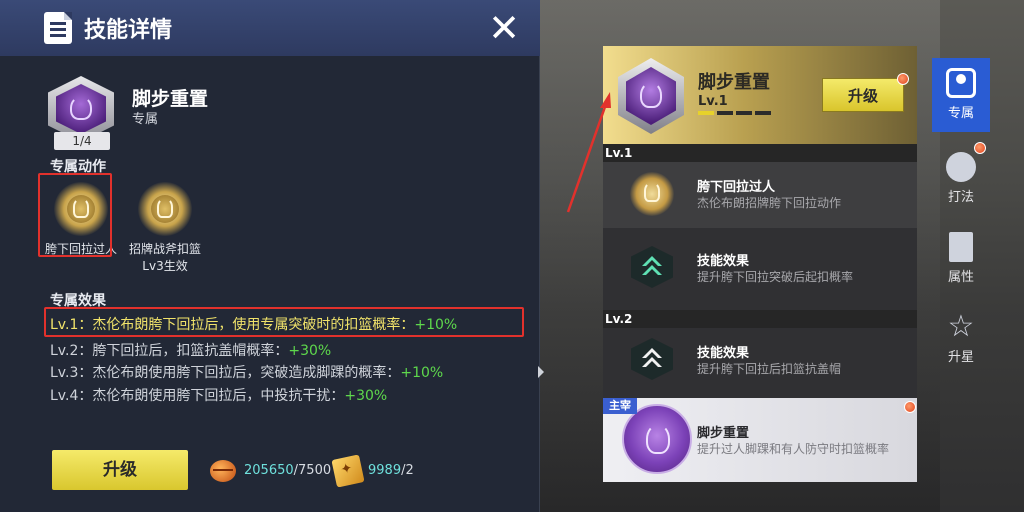 This screenshot has height=512, width=1024. What do you see at coordinates (128, 30) in the screenshot?
I see `panel-title: 技能详情` at bounding box center [128, 30].